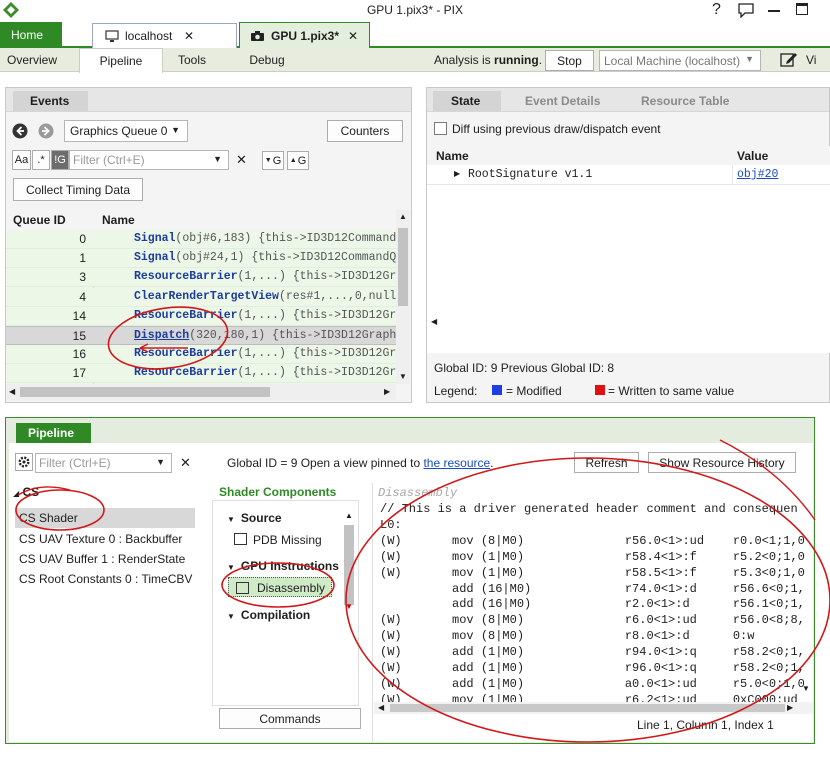  What do you see at coordinates (267, 60) in the screenshot?
I see `tab-debug: Debug` at bounding box center [267, 60].